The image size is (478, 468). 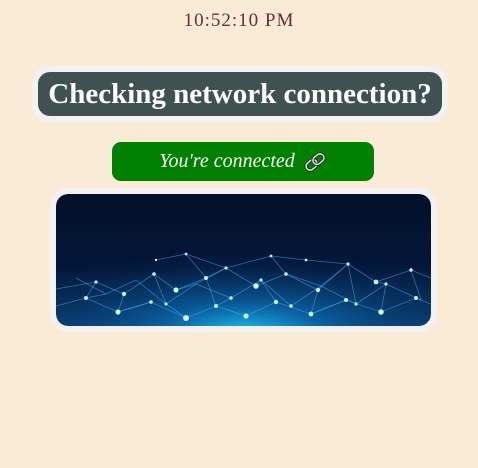 What do you see at coordinates (227, 161) in the screenshot?
I see `connection-status-text: You're connected` at bounding box center [227, 161].